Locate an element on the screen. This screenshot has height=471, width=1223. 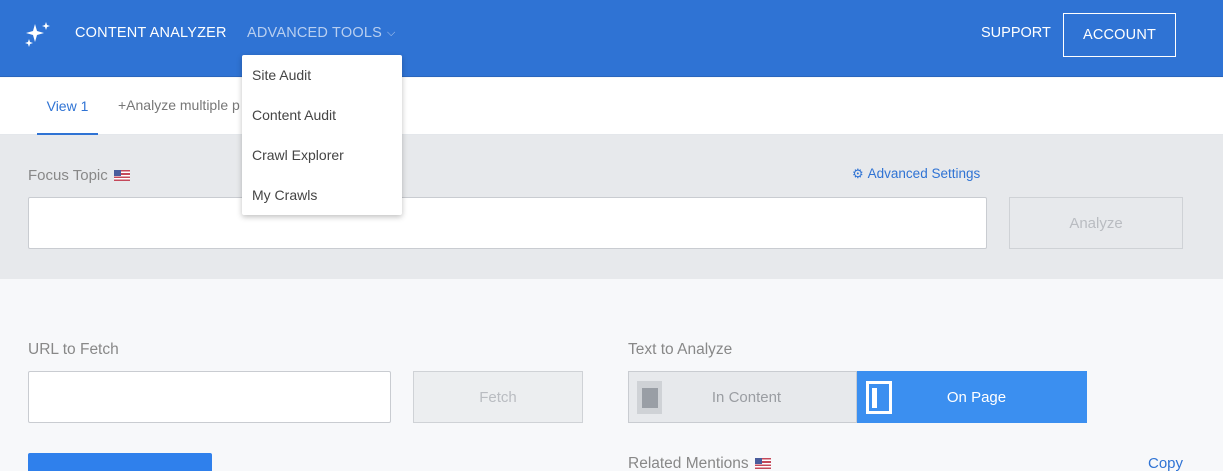
url-input is located at coordinates (209, 397).